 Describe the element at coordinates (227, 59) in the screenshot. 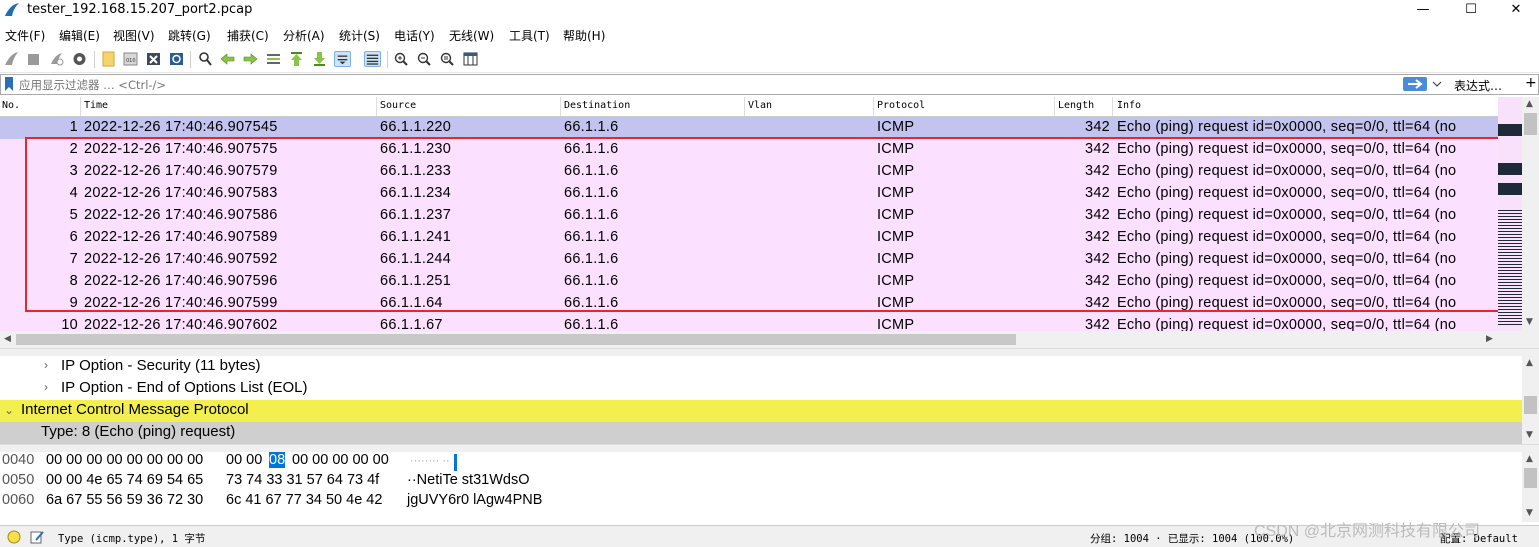

I see `go-back-icon` at that location.